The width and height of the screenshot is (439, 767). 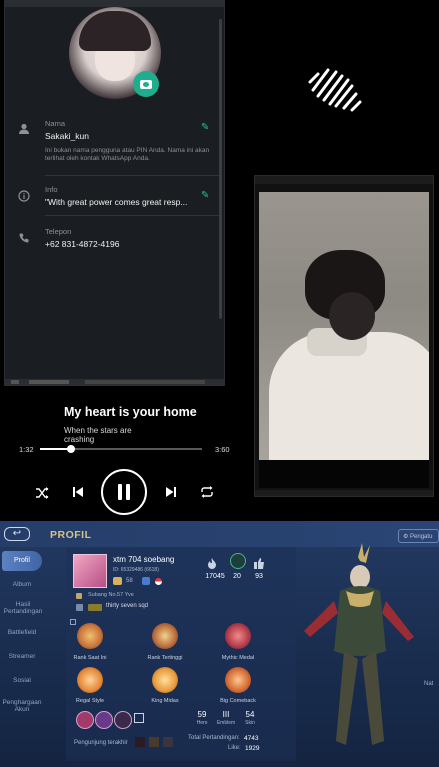 What do you see at coordinates (250, 723) in the screenshot?
I see `skin-count-label: Skin` at bounding box center [250, 723].